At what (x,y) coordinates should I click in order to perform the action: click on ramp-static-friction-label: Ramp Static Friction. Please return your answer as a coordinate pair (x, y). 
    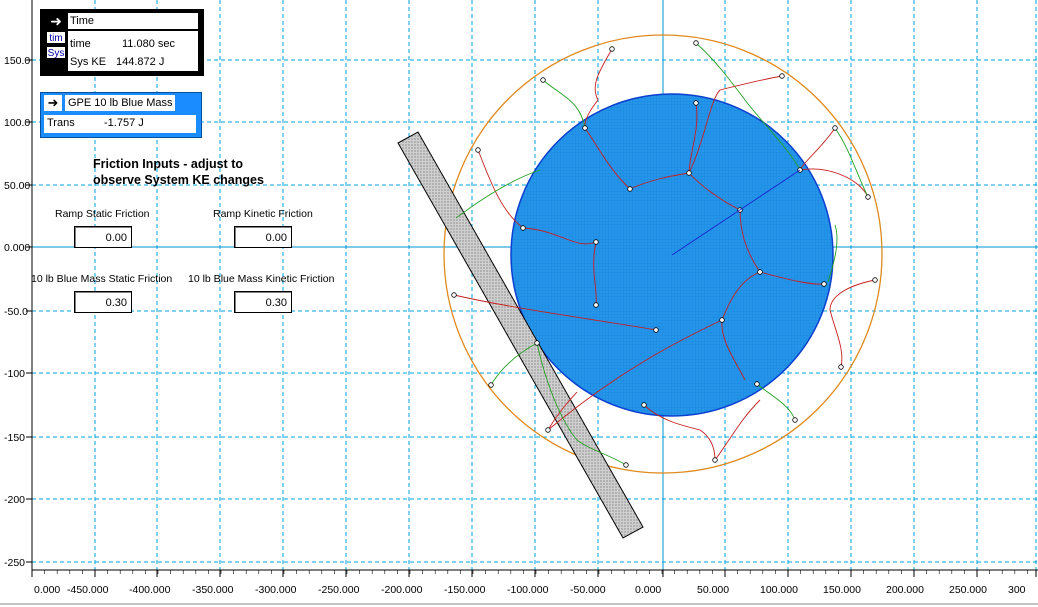
    Looking at the image, I should click on (102, 214).